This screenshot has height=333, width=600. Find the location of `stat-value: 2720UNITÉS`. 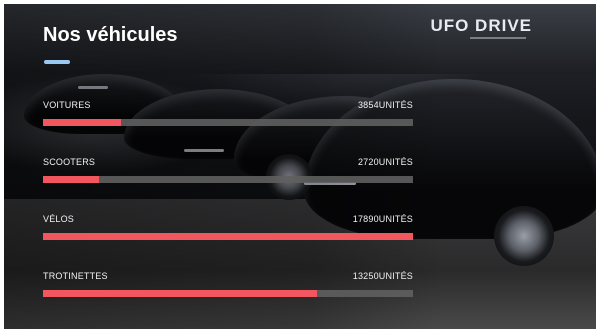

stat-value: 2720UNITÉS is located at coordinates (385, 162).